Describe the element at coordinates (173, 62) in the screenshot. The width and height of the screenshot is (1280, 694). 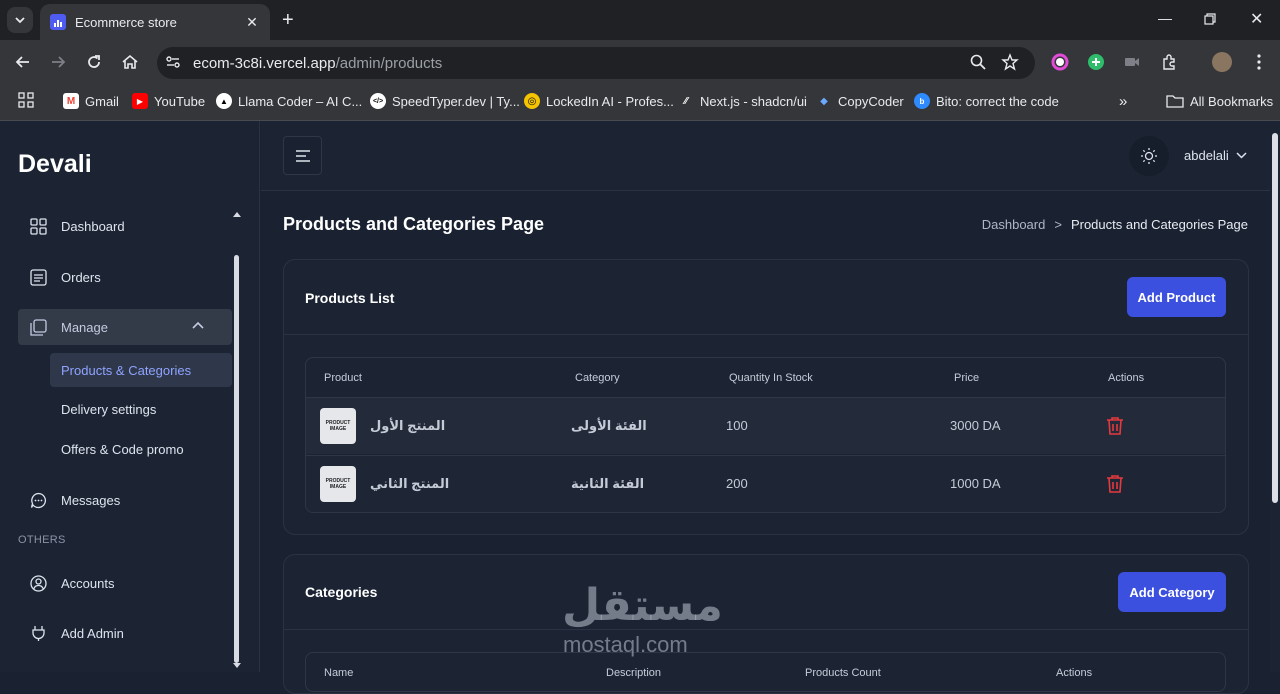
I see `site-info-icon` at that location.